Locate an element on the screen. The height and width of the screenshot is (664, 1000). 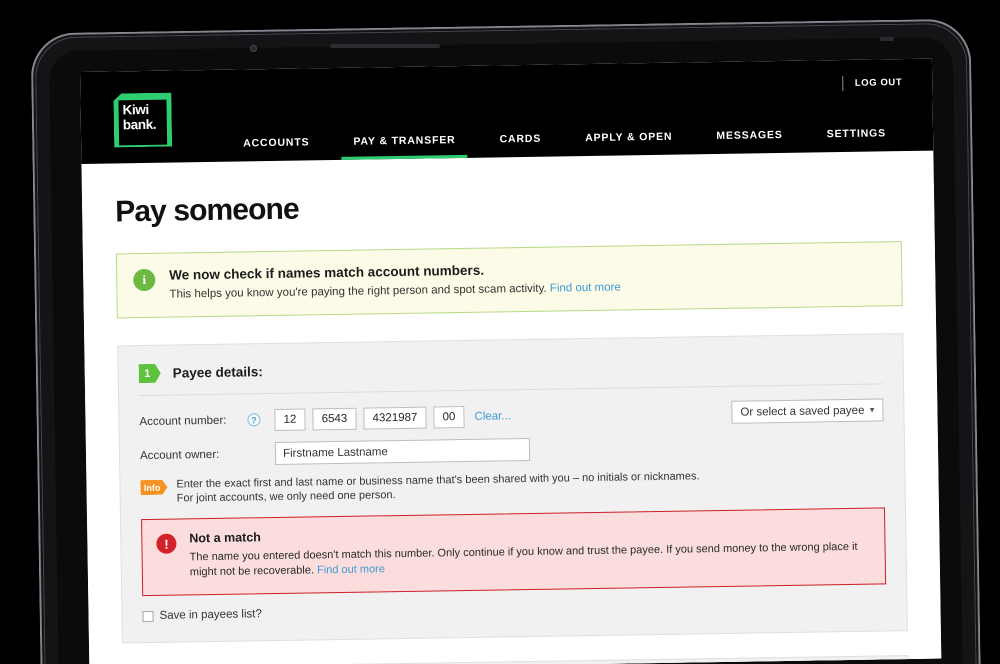
page-title: Pay someone is located at coordinates (206, 210).